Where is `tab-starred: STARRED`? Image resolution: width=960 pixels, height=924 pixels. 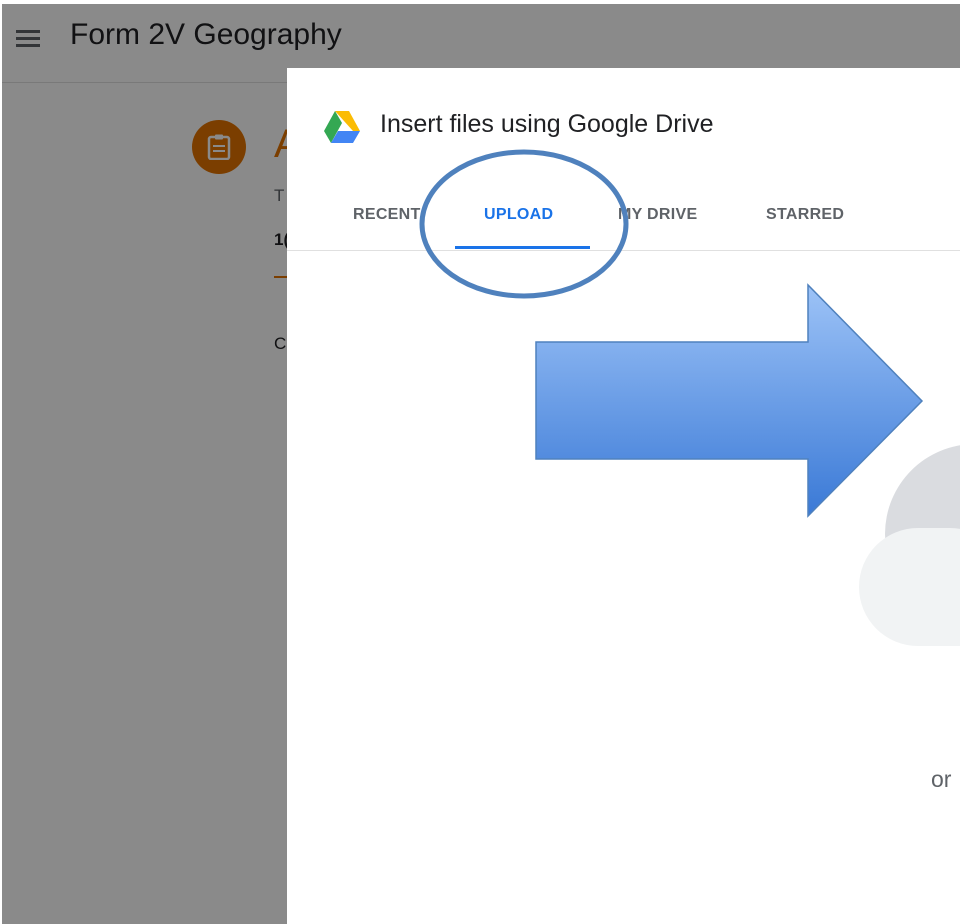
tab-starred: STARRED is located at coordinates (805, 215).